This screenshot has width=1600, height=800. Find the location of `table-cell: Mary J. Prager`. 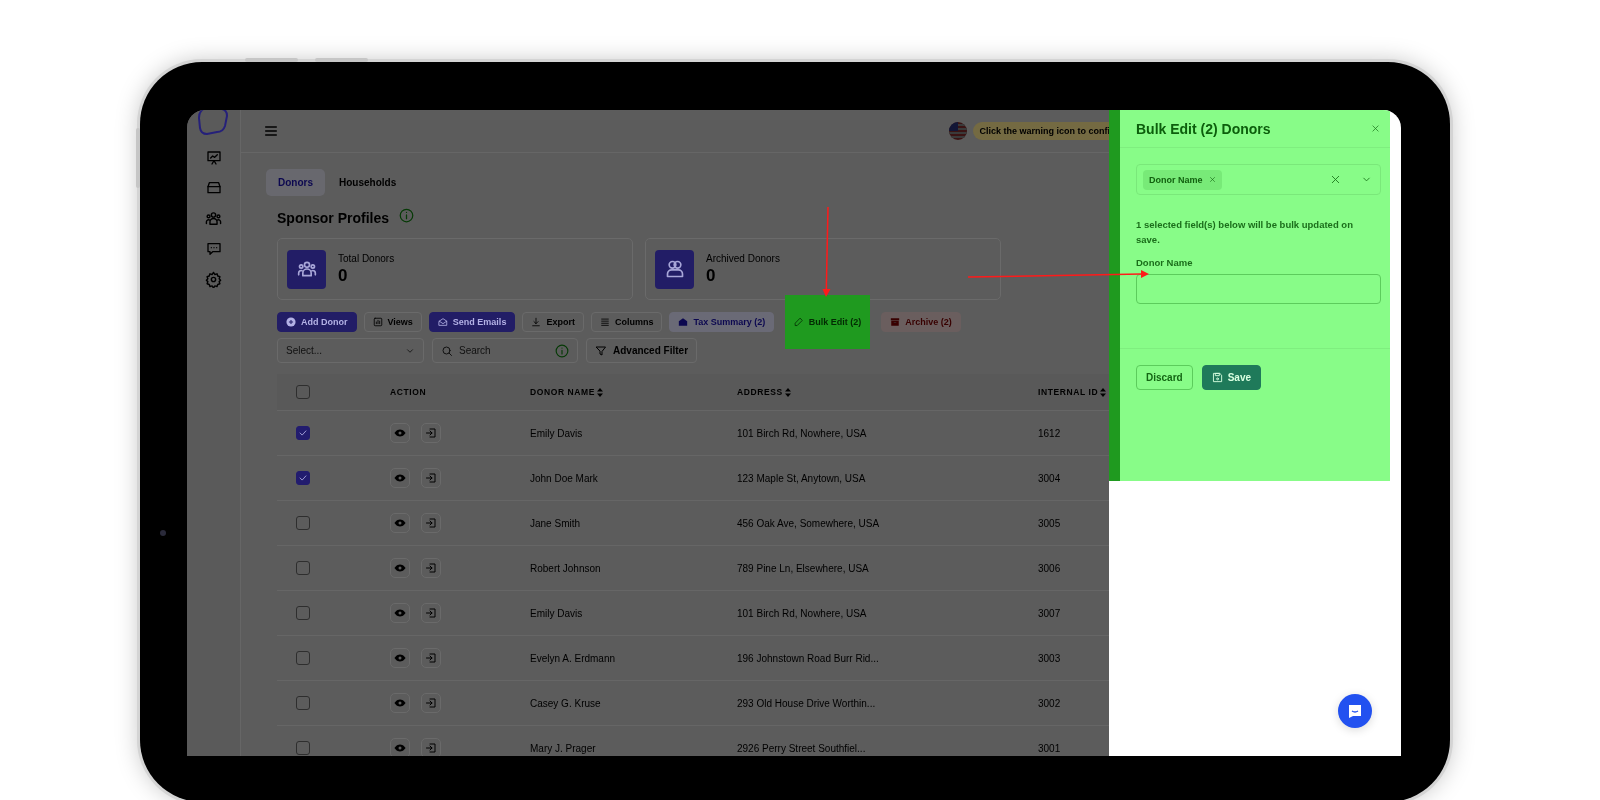

table-cell: Mary J. Prager is located at coordinates (632, 740).